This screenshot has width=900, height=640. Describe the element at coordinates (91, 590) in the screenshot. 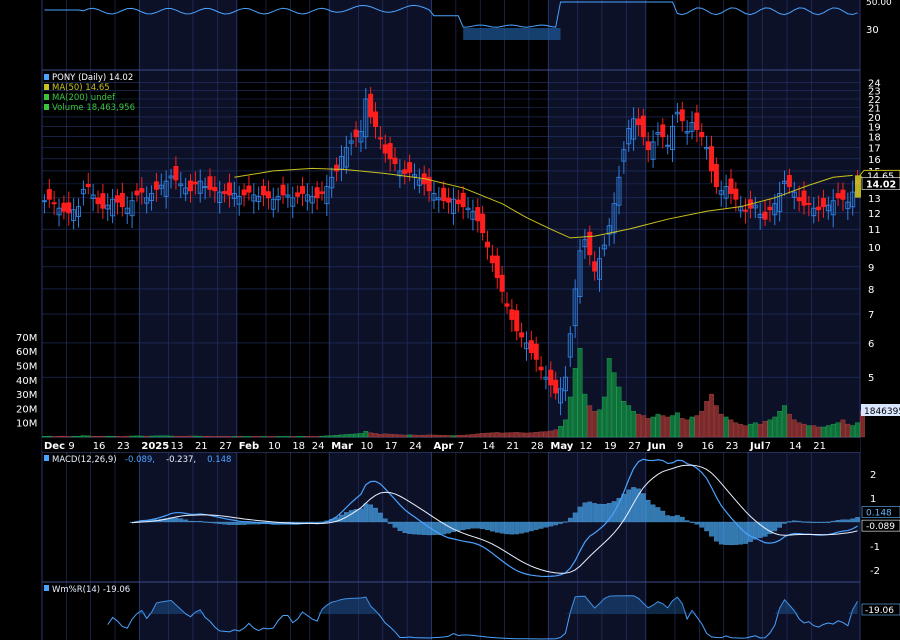

I see `willr-legend: Wm%R(14) -19.06` at that location.